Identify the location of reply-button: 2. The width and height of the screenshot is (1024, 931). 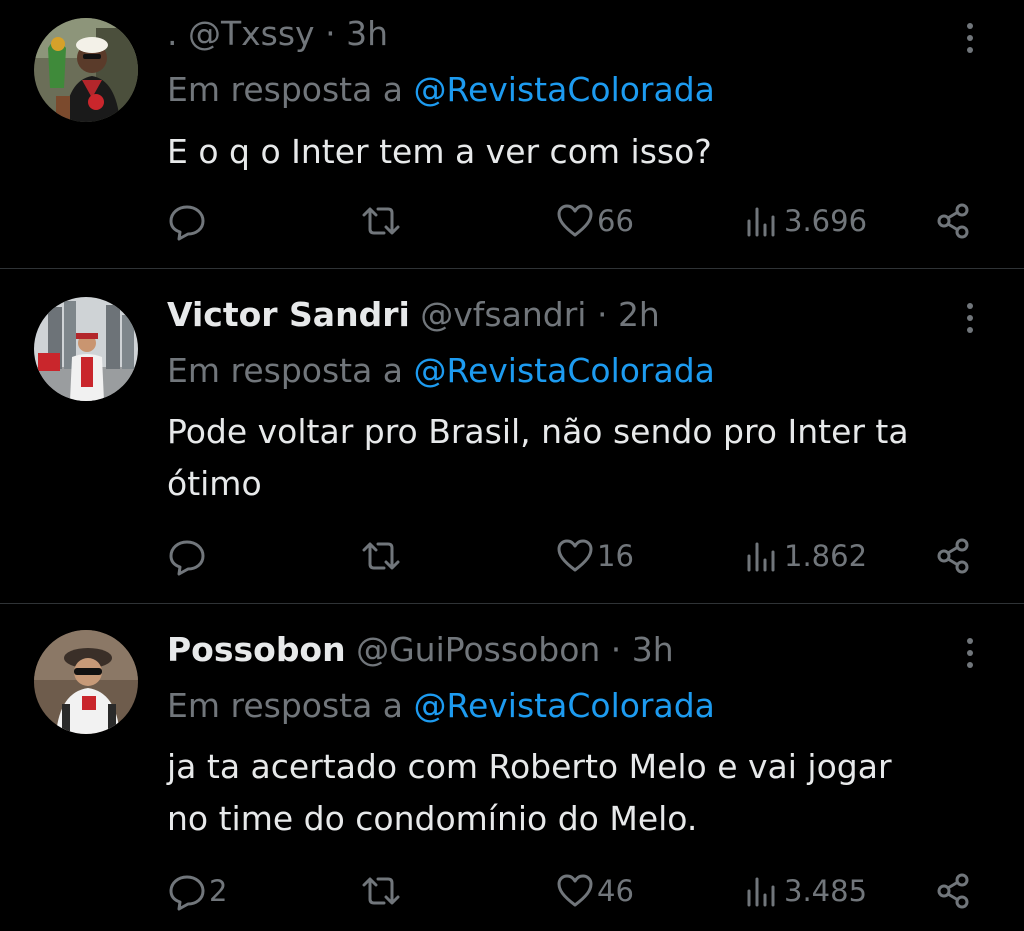
(197, 891).